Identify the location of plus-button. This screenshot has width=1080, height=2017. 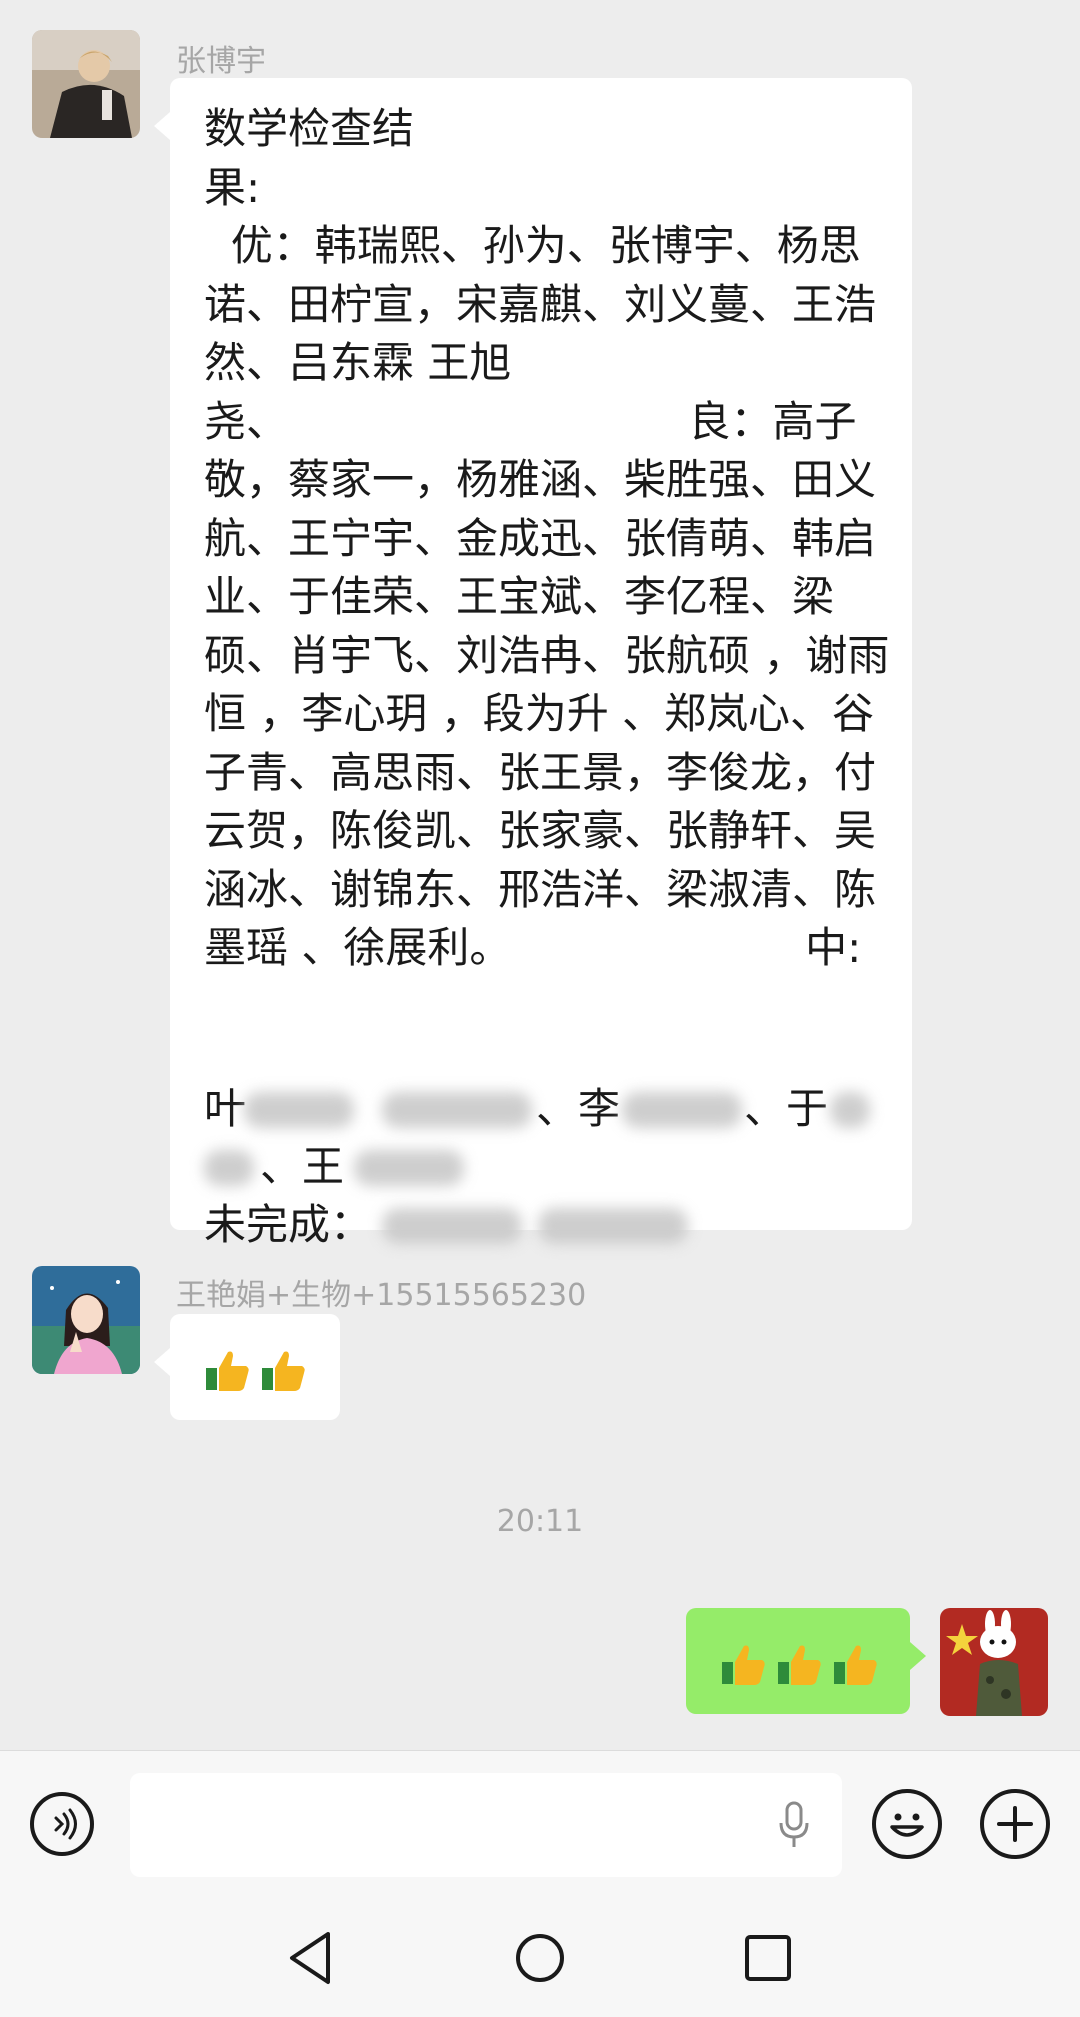
(1015, 1824).